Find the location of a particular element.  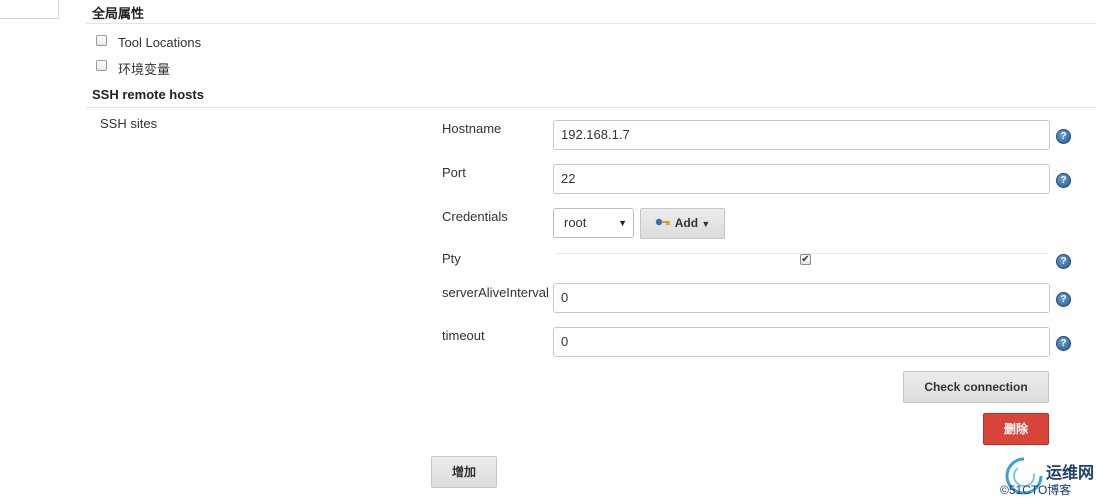

ssh-remote-hosts-title: SSH remote hosts is located at coordinates (148, 94).